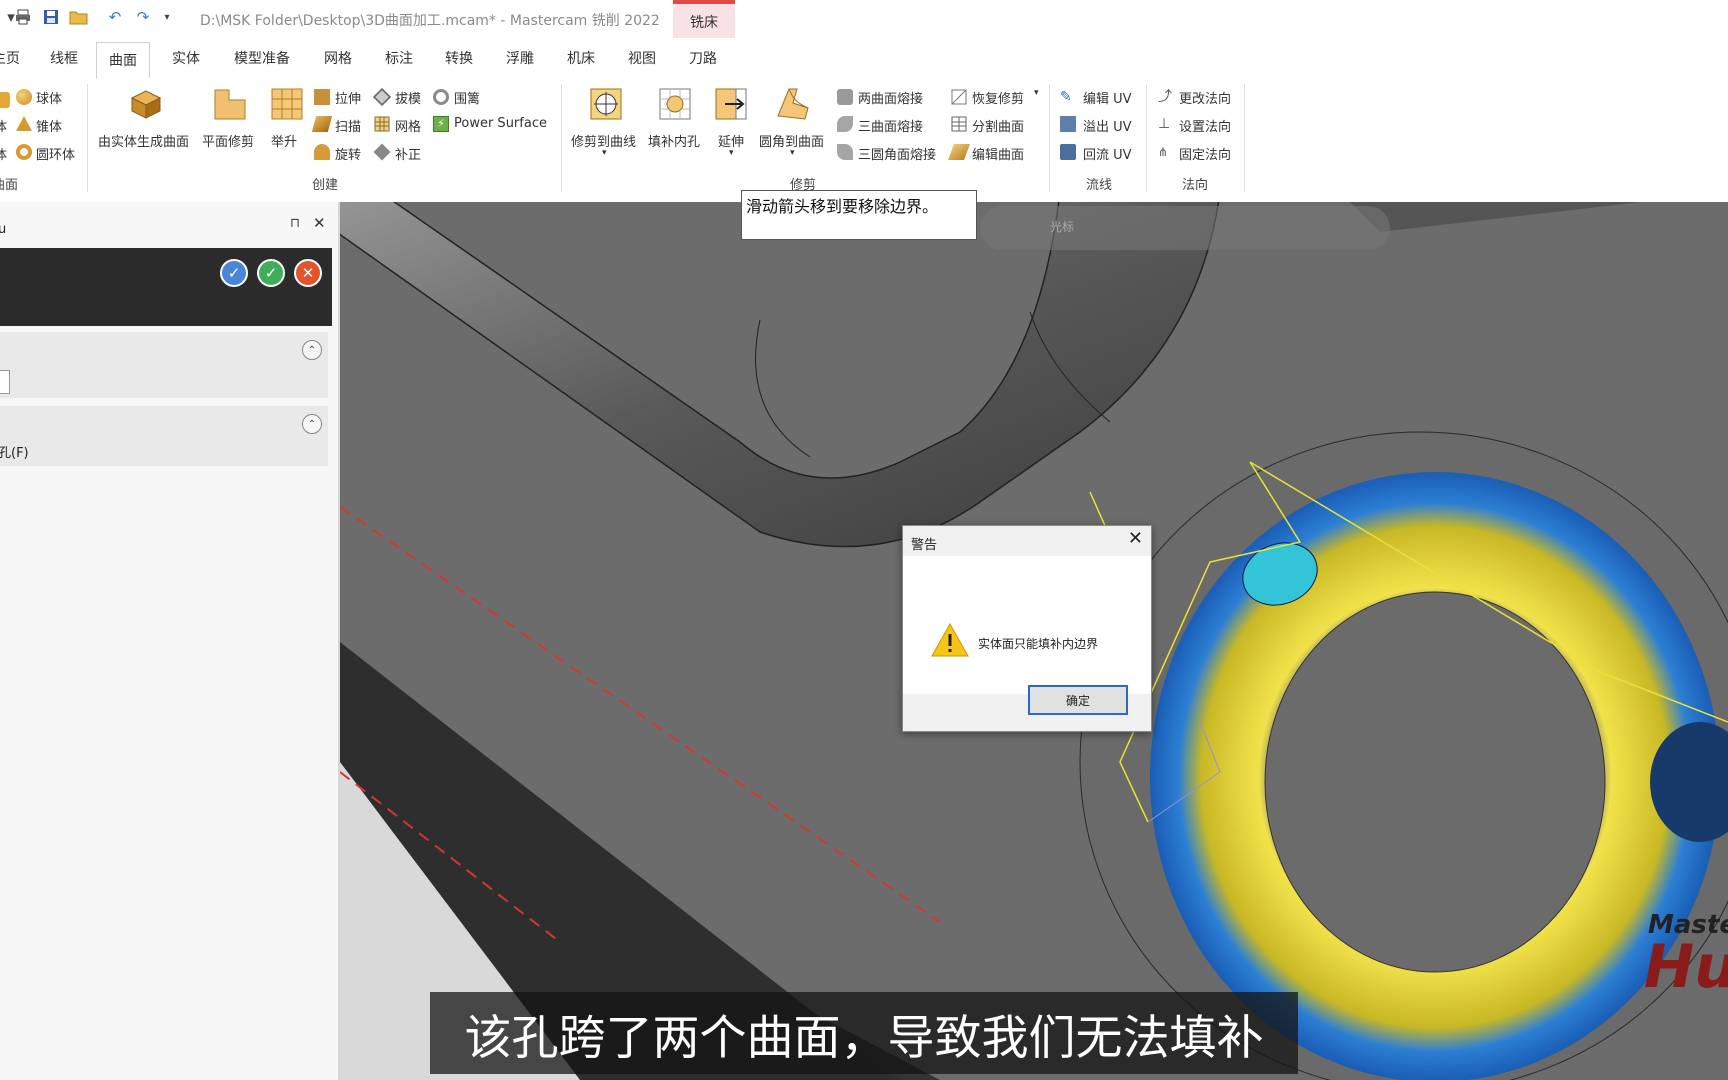 The width and height of the screenshot is (1728, 1080). What do you see at coordinates (408, 99) in the screenshot?
I see `draft-label: 拔模` at bounding box center [408, 99].